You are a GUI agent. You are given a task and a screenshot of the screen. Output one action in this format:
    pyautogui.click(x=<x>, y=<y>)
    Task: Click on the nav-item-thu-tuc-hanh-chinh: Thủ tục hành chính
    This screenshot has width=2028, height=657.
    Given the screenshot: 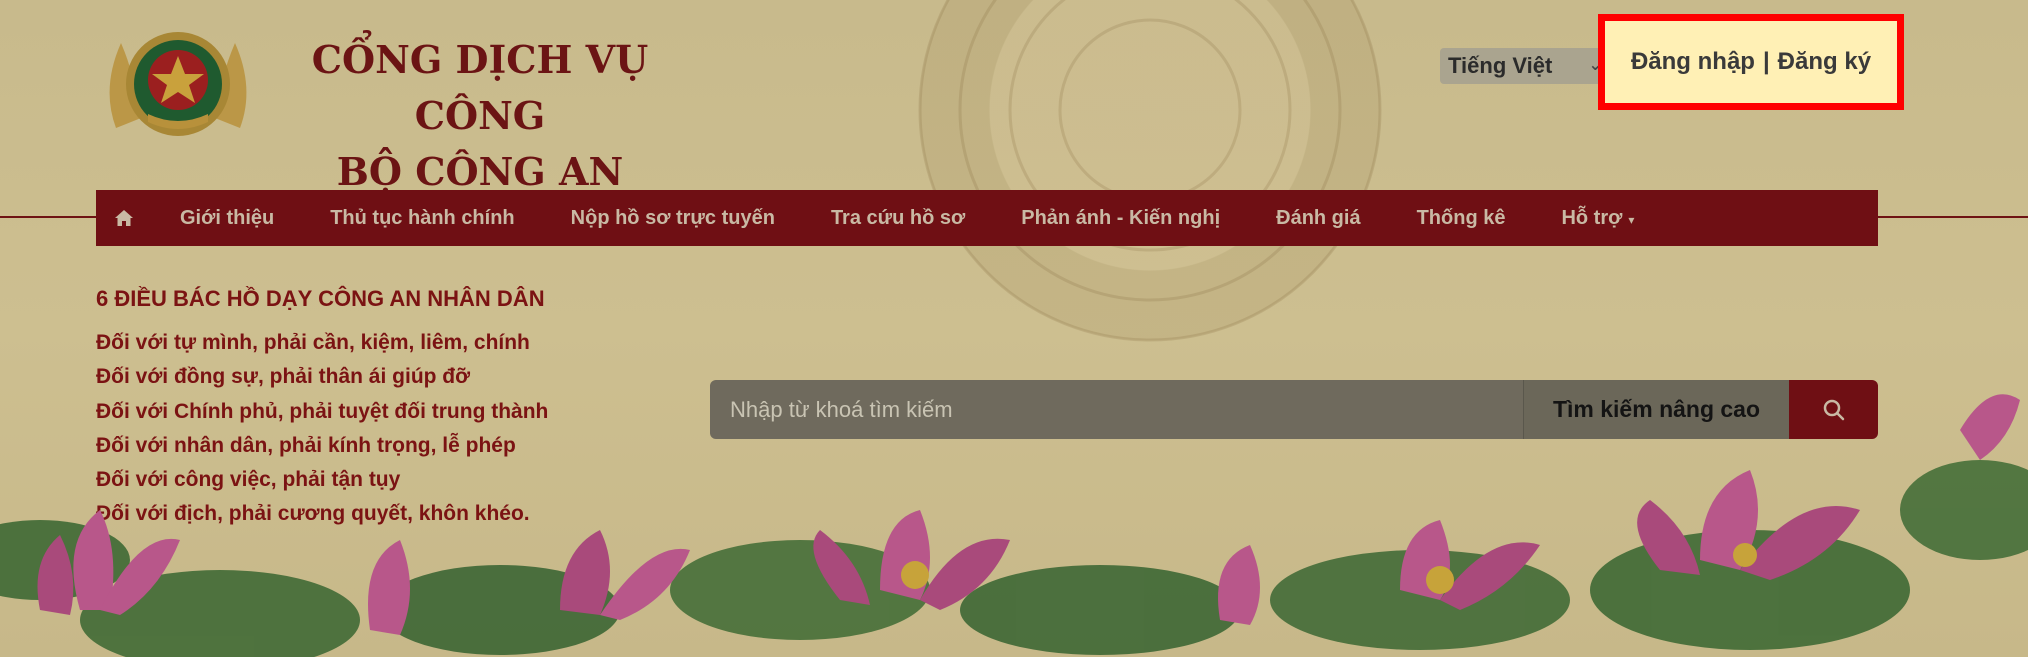 What is the action you would take?
    pyautogui.click(x=422, y=218)
    